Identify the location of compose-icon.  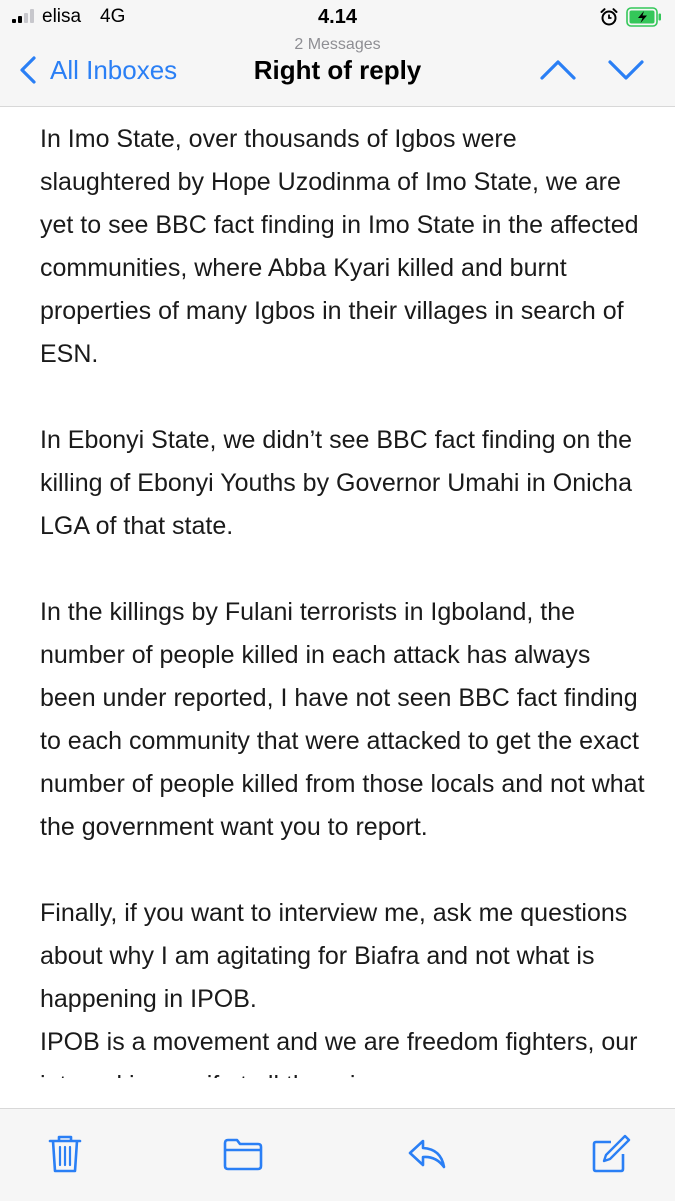
(611, 1154).